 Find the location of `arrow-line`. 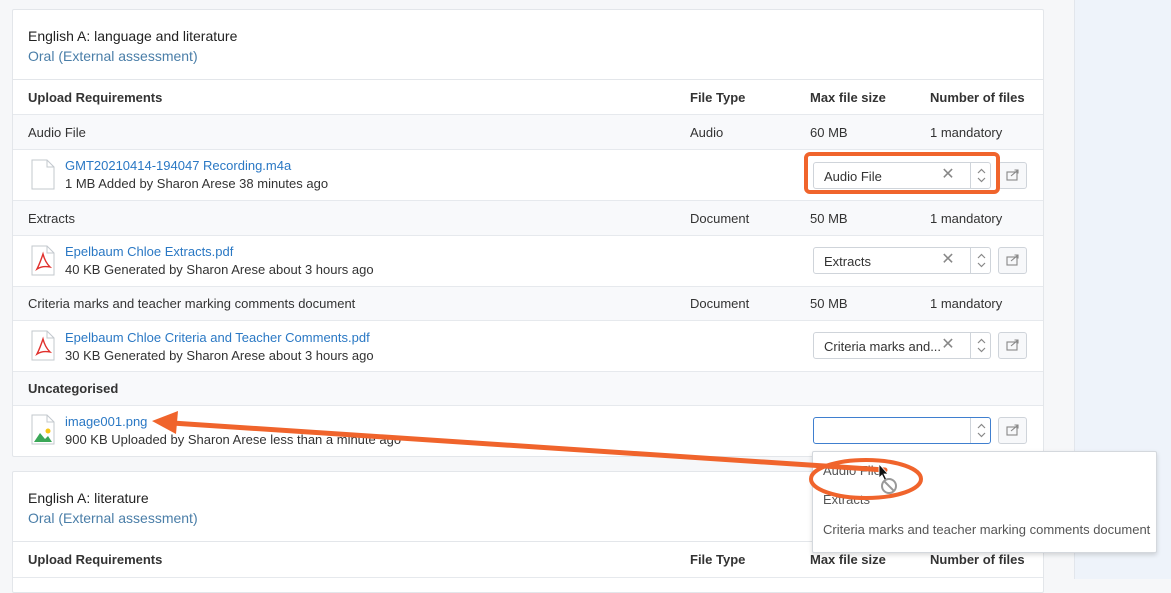

arrow-line is located at coordinates (528, 446).